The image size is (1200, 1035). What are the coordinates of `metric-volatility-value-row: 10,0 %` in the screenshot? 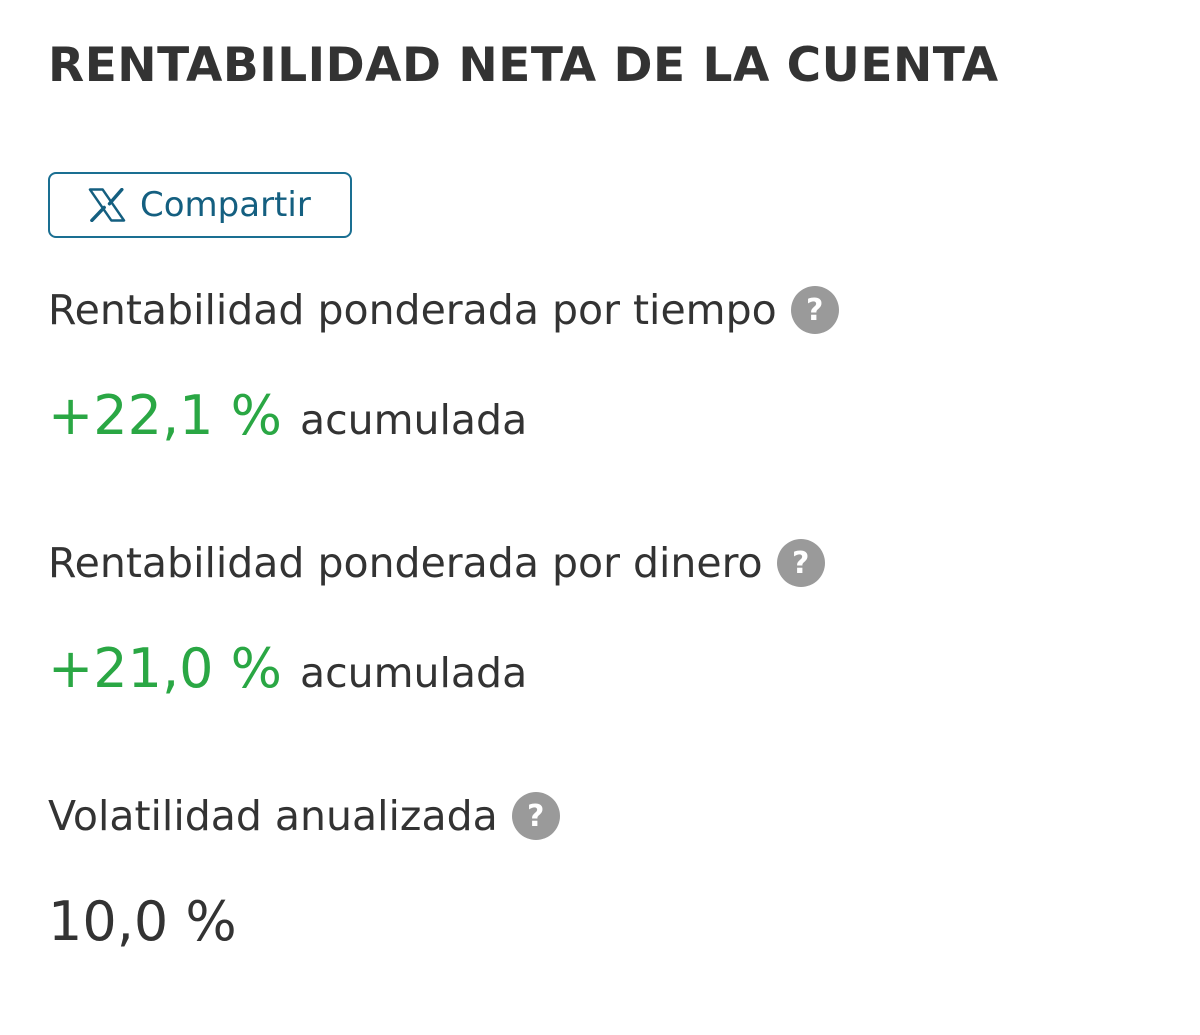 It's located at (142, 921).